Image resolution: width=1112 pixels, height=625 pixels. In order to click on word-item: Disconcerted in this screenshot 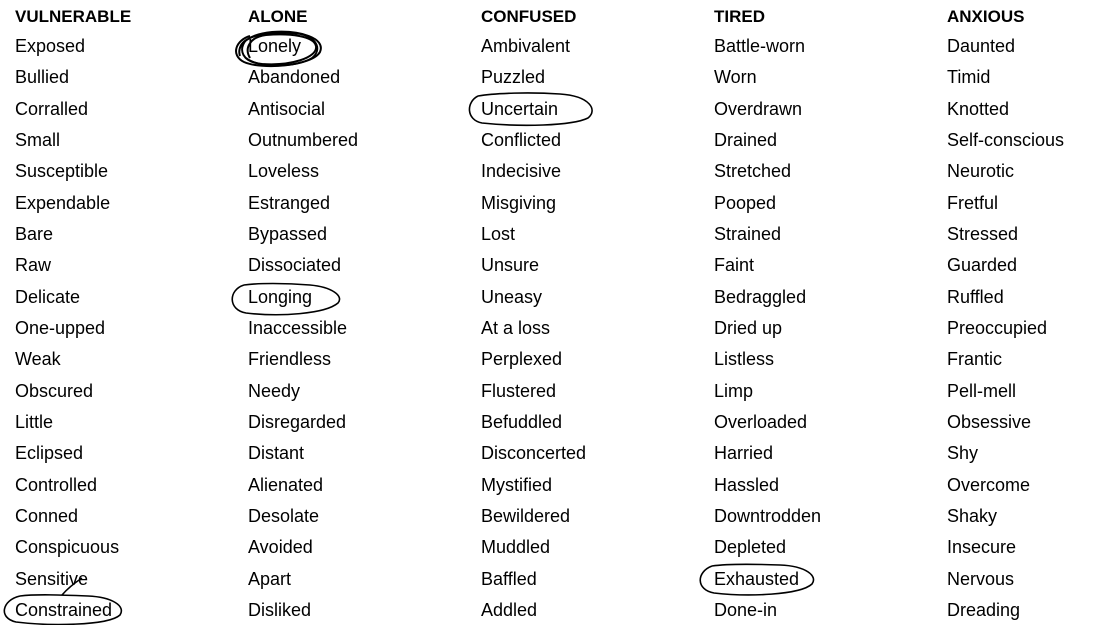, I will do `click(534, 453)`.